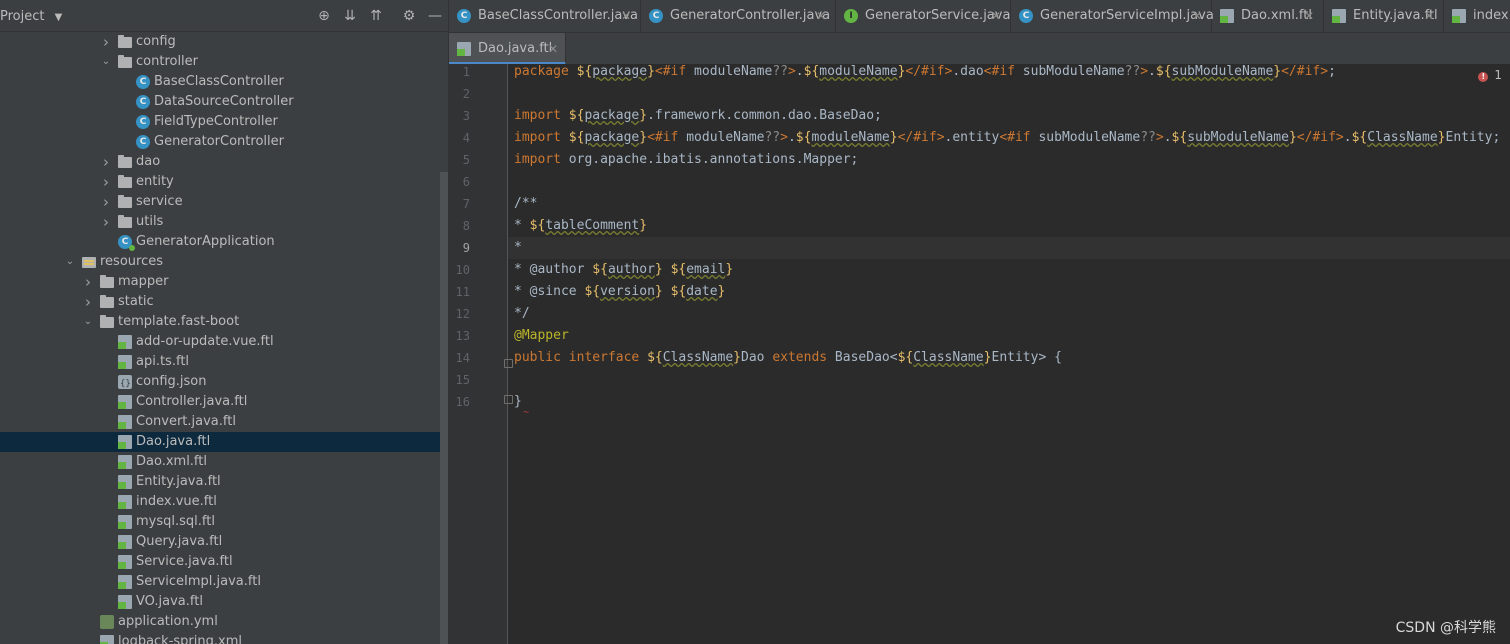 The width and height of the screenshot is (1510, 644). What do you see at coordinates (220, 462) in the screenshot?
I see `tree-item: Dao.xml.ftl` at bounding box center [220, 462].